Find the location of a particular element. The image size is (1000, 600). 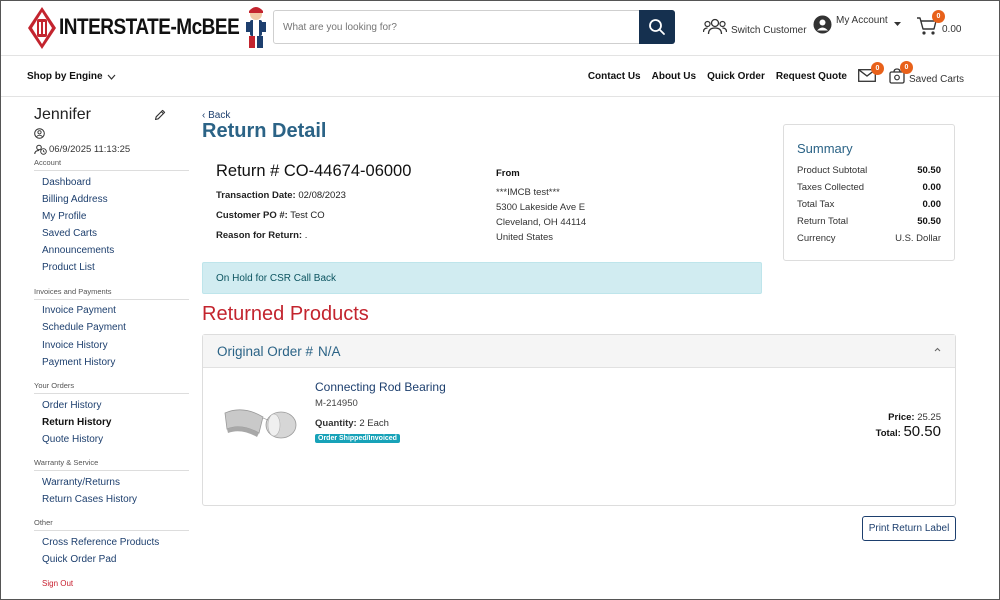

sidebar-item-invoice-history: Invoice History is located at coordinates (111, 345).